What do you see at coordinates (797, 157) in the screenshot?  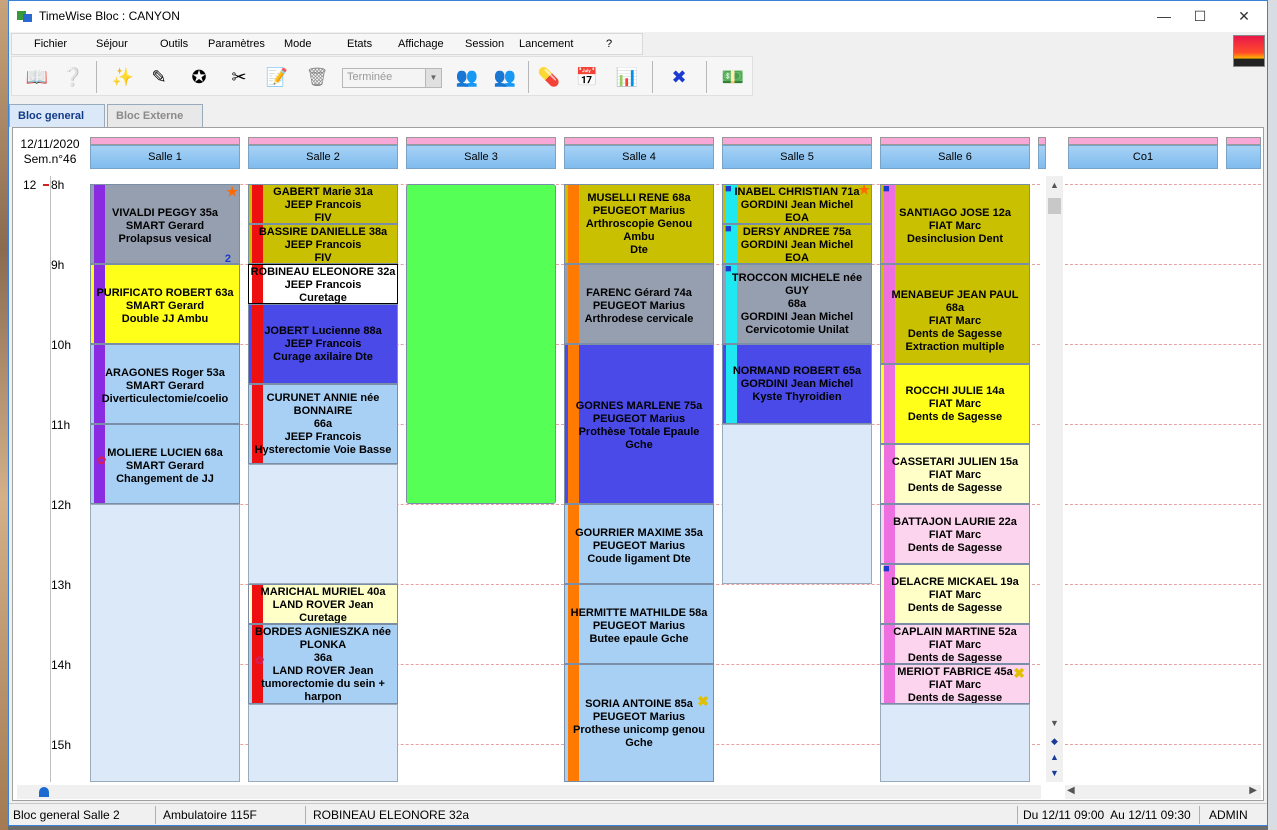 I see `room-header-salle-5: Salle 5` at bounding box center [797, 157].